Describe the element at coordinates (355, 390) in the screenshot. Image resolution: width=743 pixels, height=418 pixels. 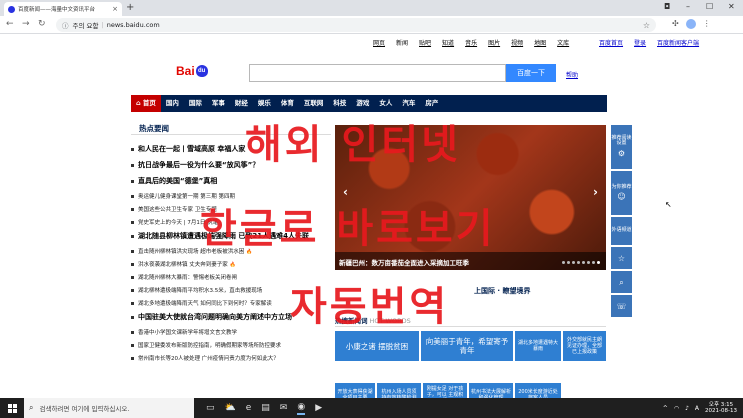
I see `hot-word-tile: 开放大表得获湖全项目主要` at that location.